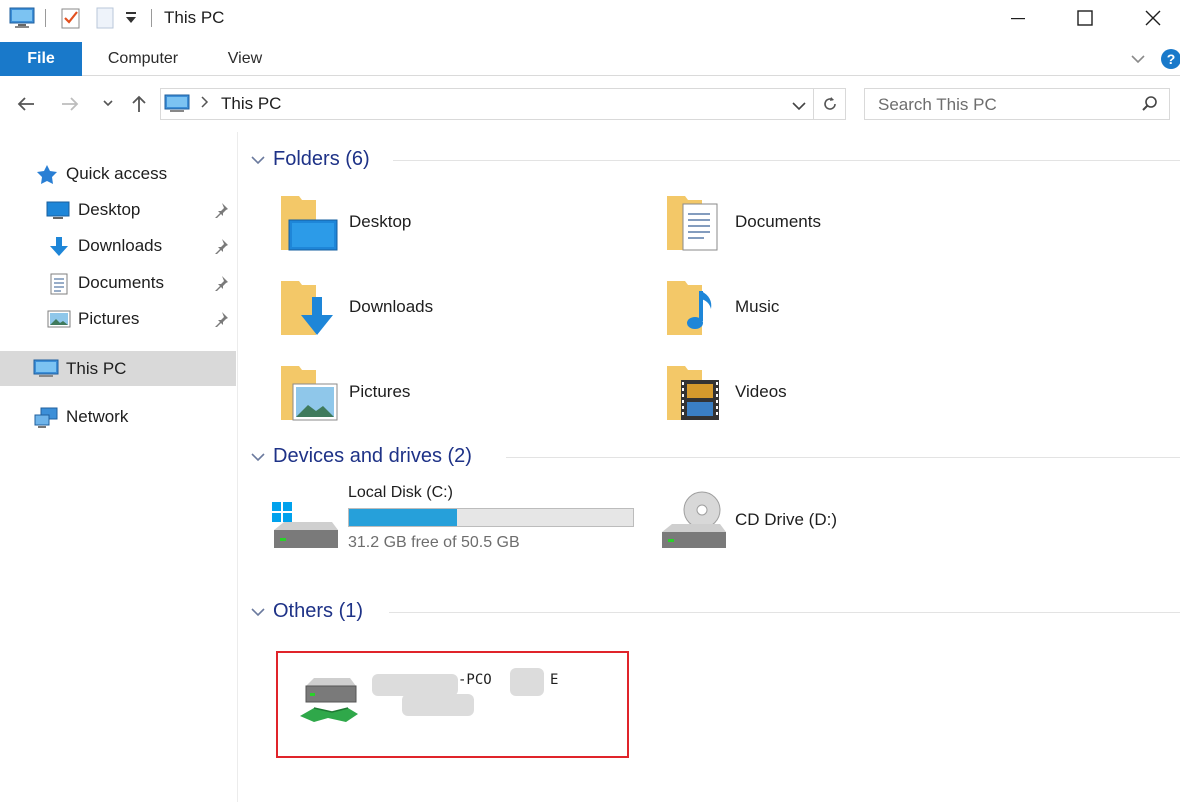 This screenshot has width=1180, height=802. I want to click on disk-usage-bar, so click(491, 517).